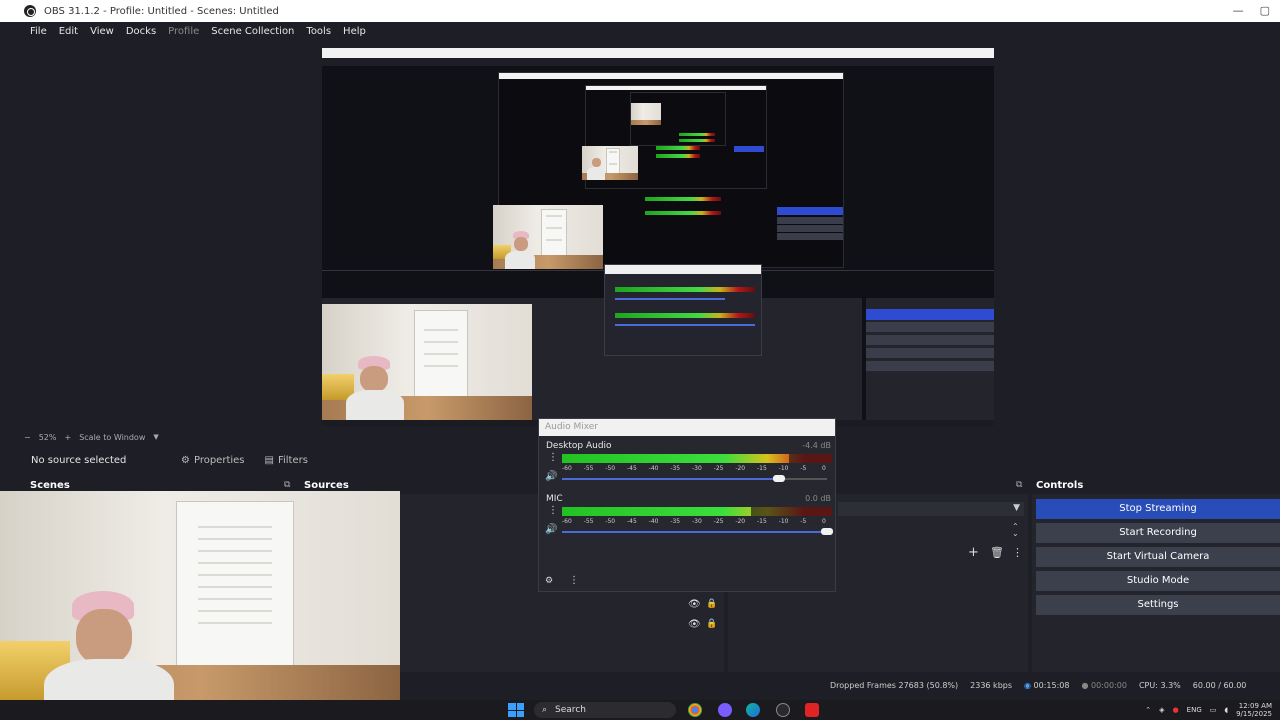 This screenshot has width=1280, height=720. Describe the element at coordinates (694, 532) in the screenshot. I see `volume-slider-mic` at that location.